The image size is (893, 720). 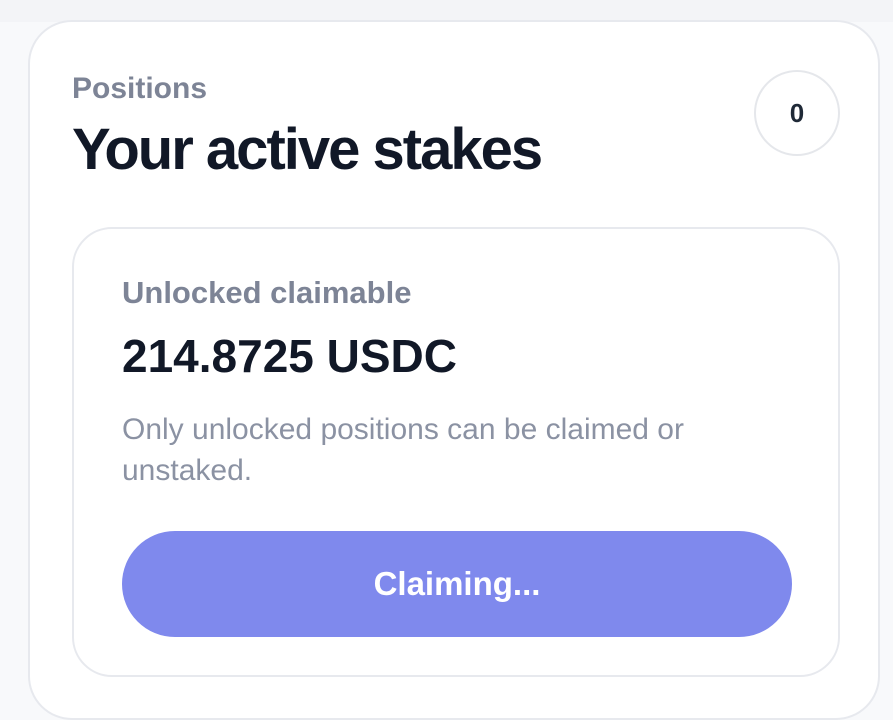 I want to click on claimable-amount: 214.8725 USDC, so click(x=289, y=356).